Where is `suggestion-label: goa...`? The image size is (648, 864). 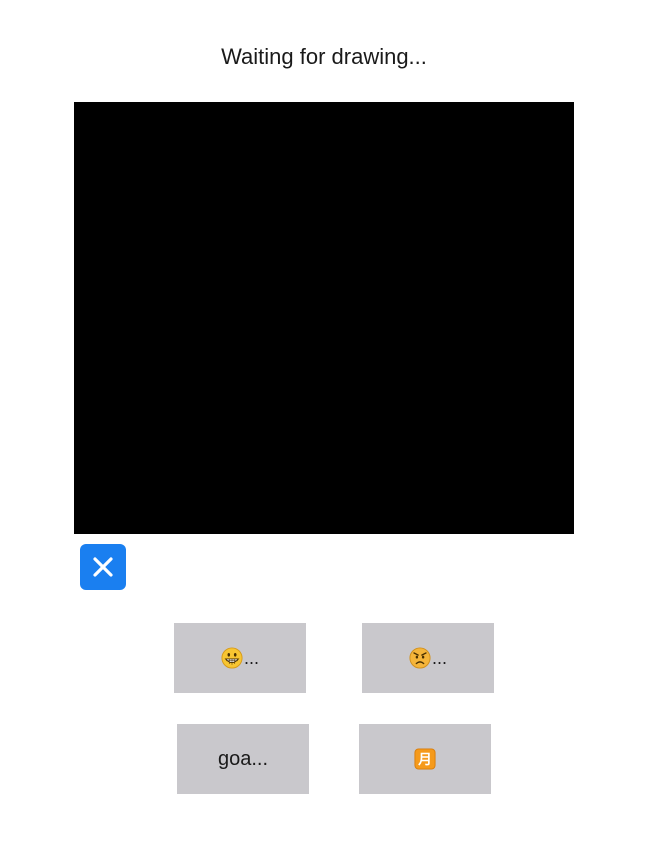 suggestion-label: goa... is located at coordinates (243, 758).